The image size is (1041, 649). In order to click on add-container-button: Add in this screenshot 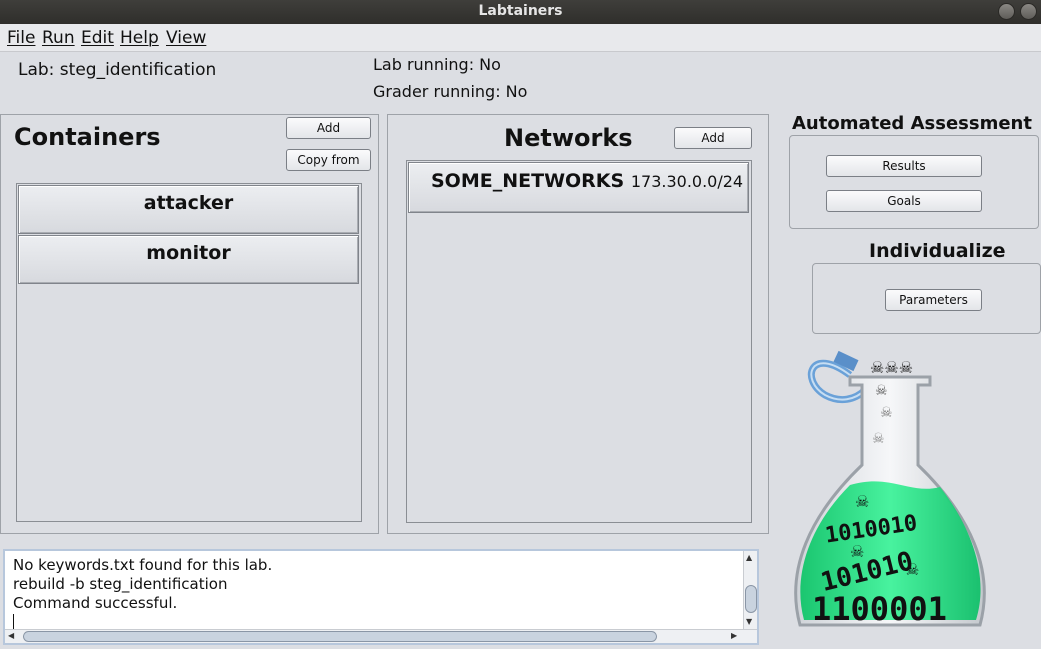, I will do `click(328, 128)`.